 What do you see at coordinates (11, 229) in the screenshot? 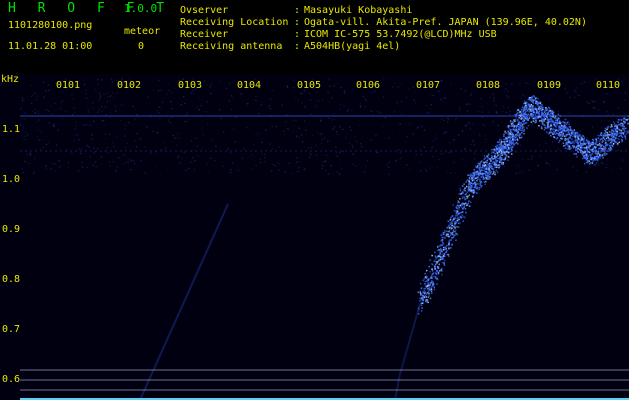
I see `y-tick-label: 0.9` at bounding box center [11, 229].